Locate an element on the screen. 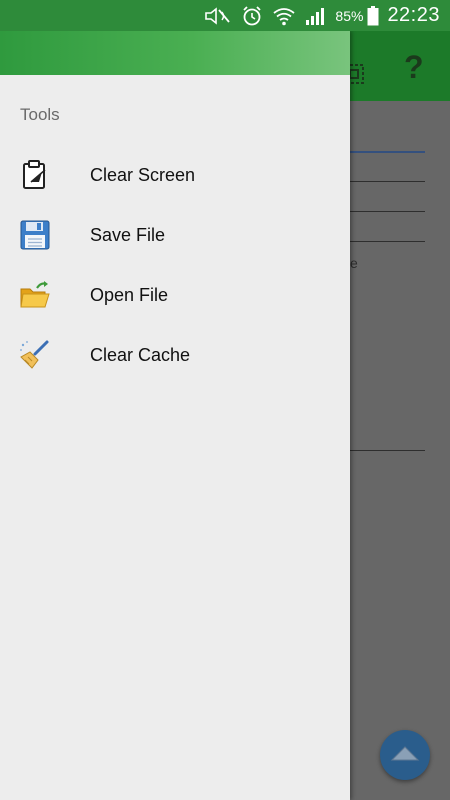 The image size is (450, 800). help-icon: ? is located at coordinates (414, 67).